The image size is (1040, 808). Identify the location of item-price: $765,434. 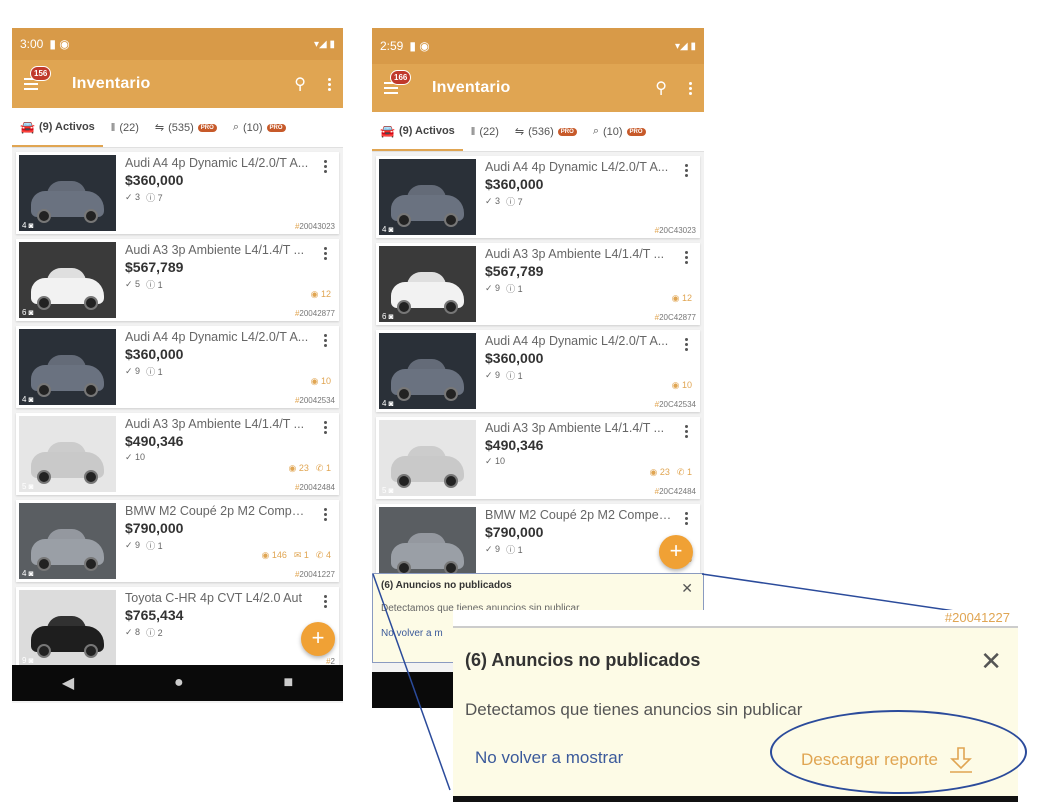
(154, 615).